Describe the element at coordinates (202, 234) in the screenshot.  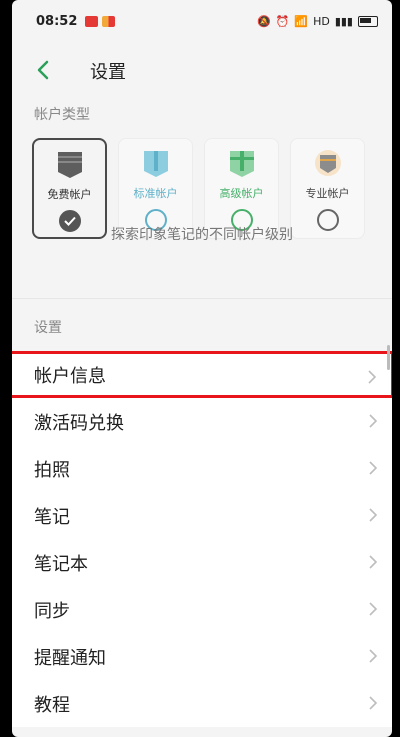
I see `explore-tiers-link: 探索印象笔记的不同帐户级别` at that location.